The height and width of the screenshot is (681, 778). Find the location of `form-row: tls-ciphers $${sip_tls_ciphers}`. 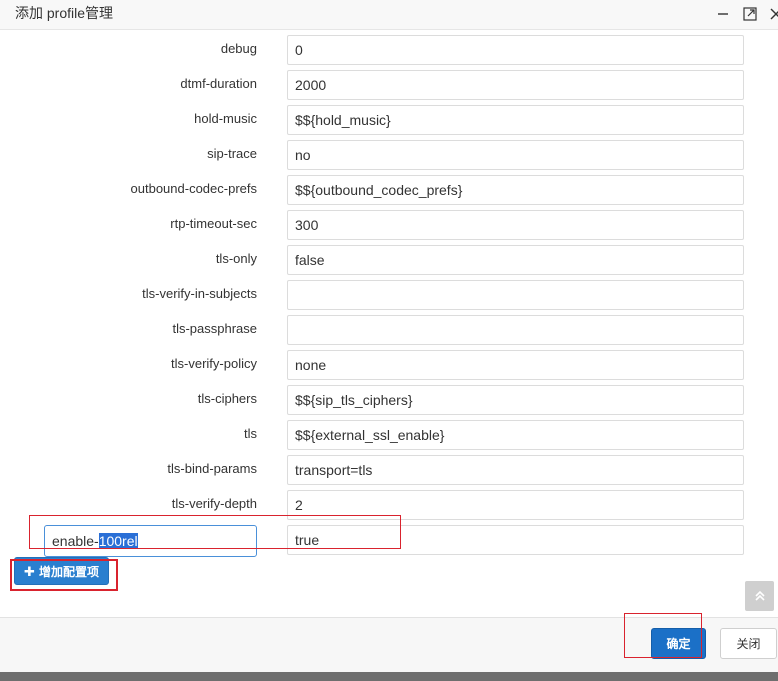

form-row: tls-ciphers $${sip_tls_ciphers} is located at coordinates (389, 397).